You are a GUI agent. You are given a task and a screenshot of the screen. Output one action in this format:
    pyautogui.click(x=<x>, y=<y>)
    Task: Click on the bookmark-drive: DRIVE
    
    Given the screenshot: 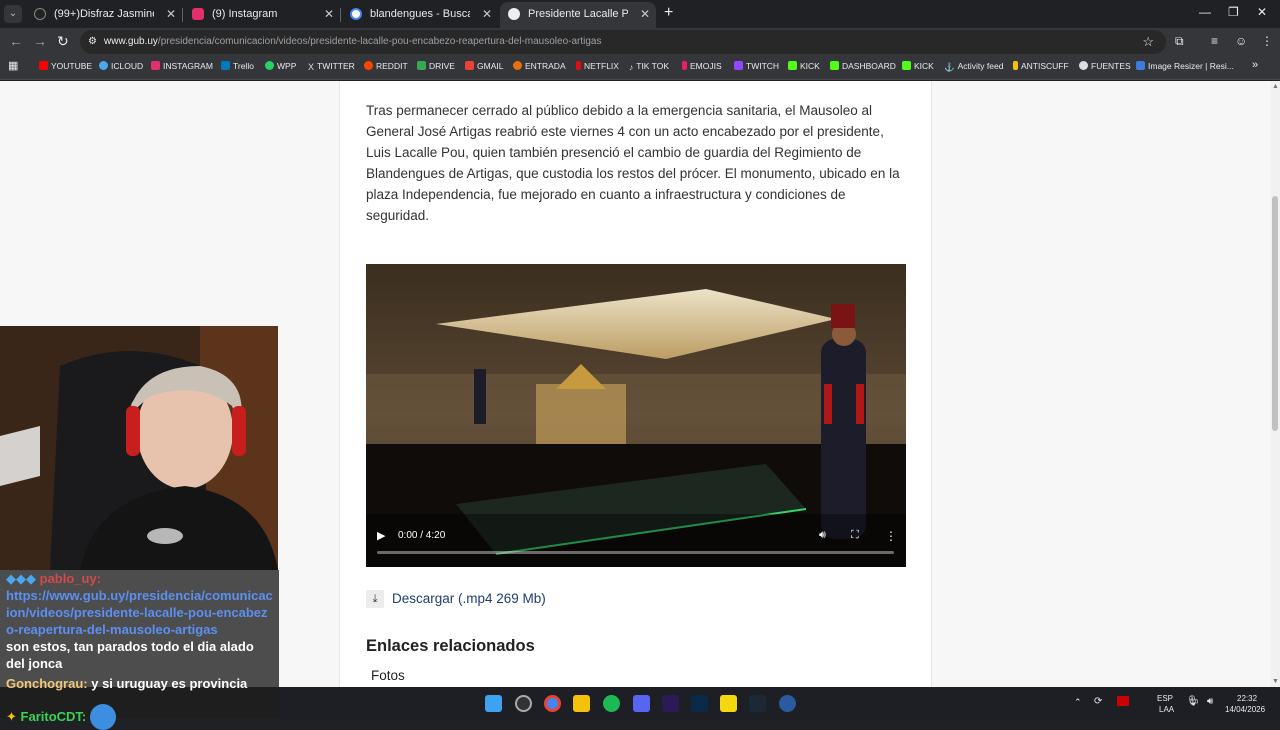 What is the action you would take?
    pyautogui.click(x=436, y=66)
    